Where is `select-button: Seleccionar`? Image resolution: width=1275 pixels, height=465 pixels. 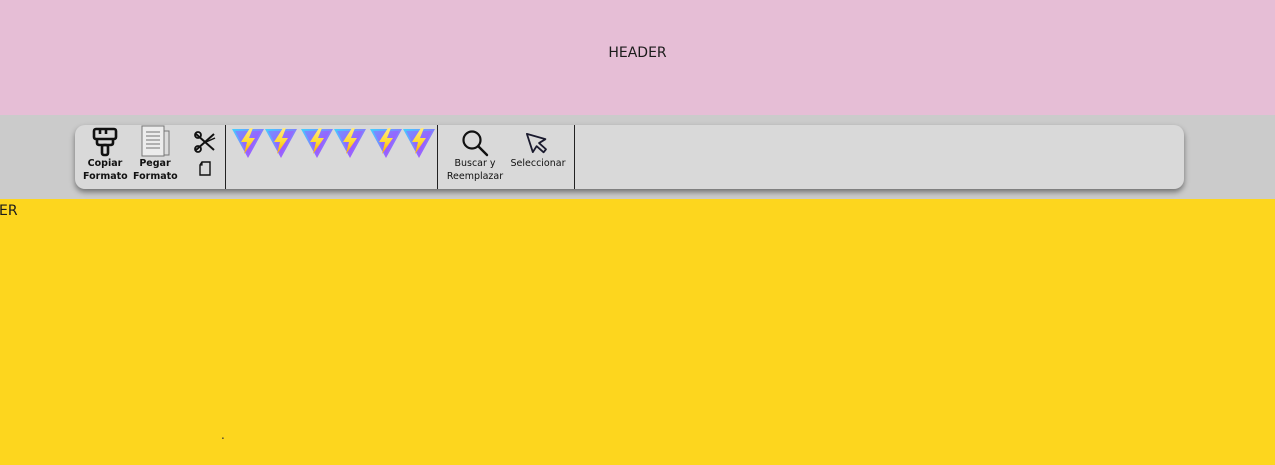
select-button: Seleccionar is located at coordinates (538, 149).